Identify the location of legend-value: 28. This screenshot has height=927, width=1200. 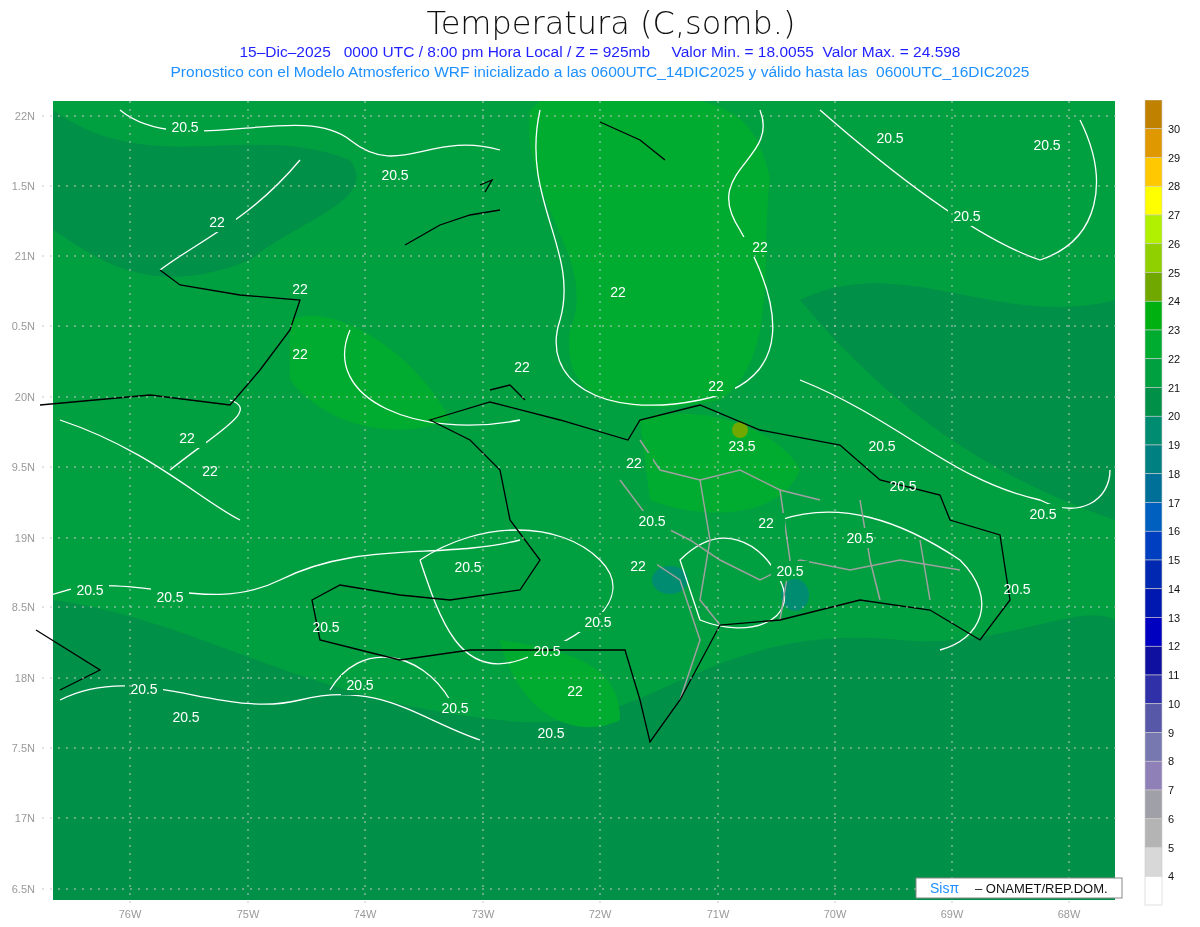
(1174, 186).